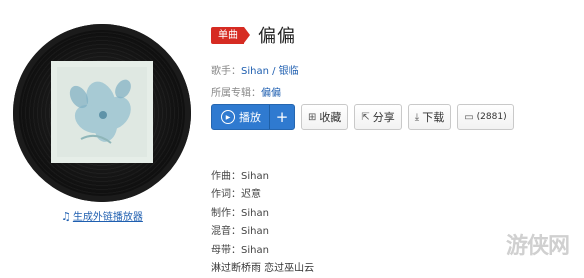 The image size is (584, 278). I want to click on singer-label: 歌手：, so click(226, 71).